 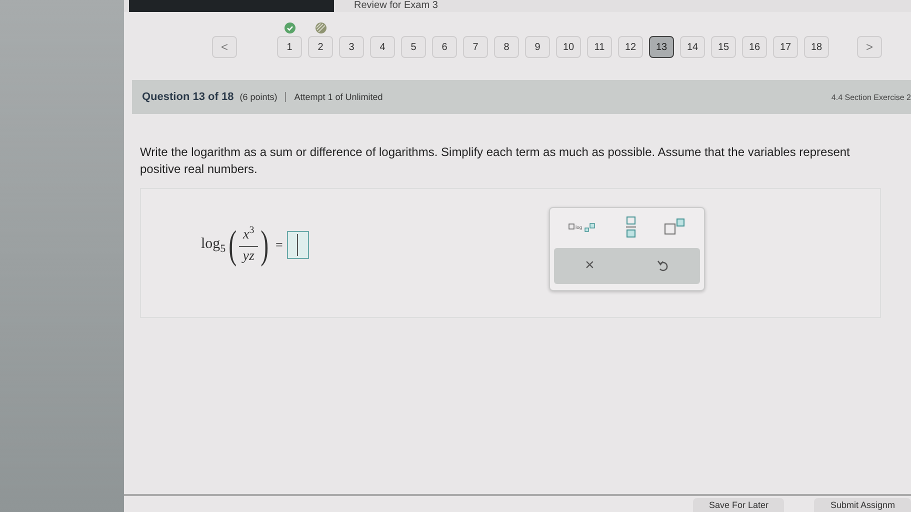 I want to click on check-circle-icon, so click(x=290, y=28).